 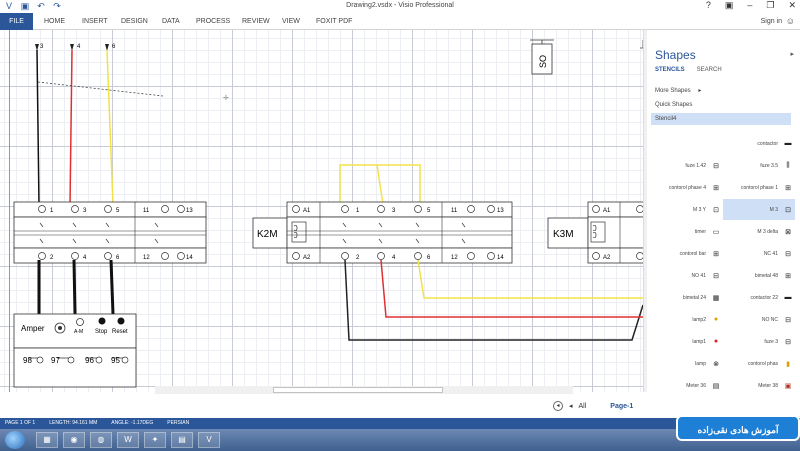 I want to click on status-page: PAGE 1 OF 1, so click(x=20, y=423).